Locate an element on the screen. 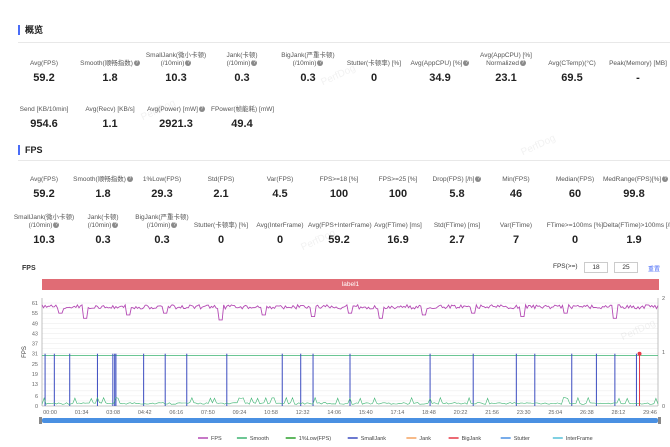 The height and width of the screenshot is (447, 670). metric-label: Avg(CTemp)(°C) is located at coordinates (572, 63).